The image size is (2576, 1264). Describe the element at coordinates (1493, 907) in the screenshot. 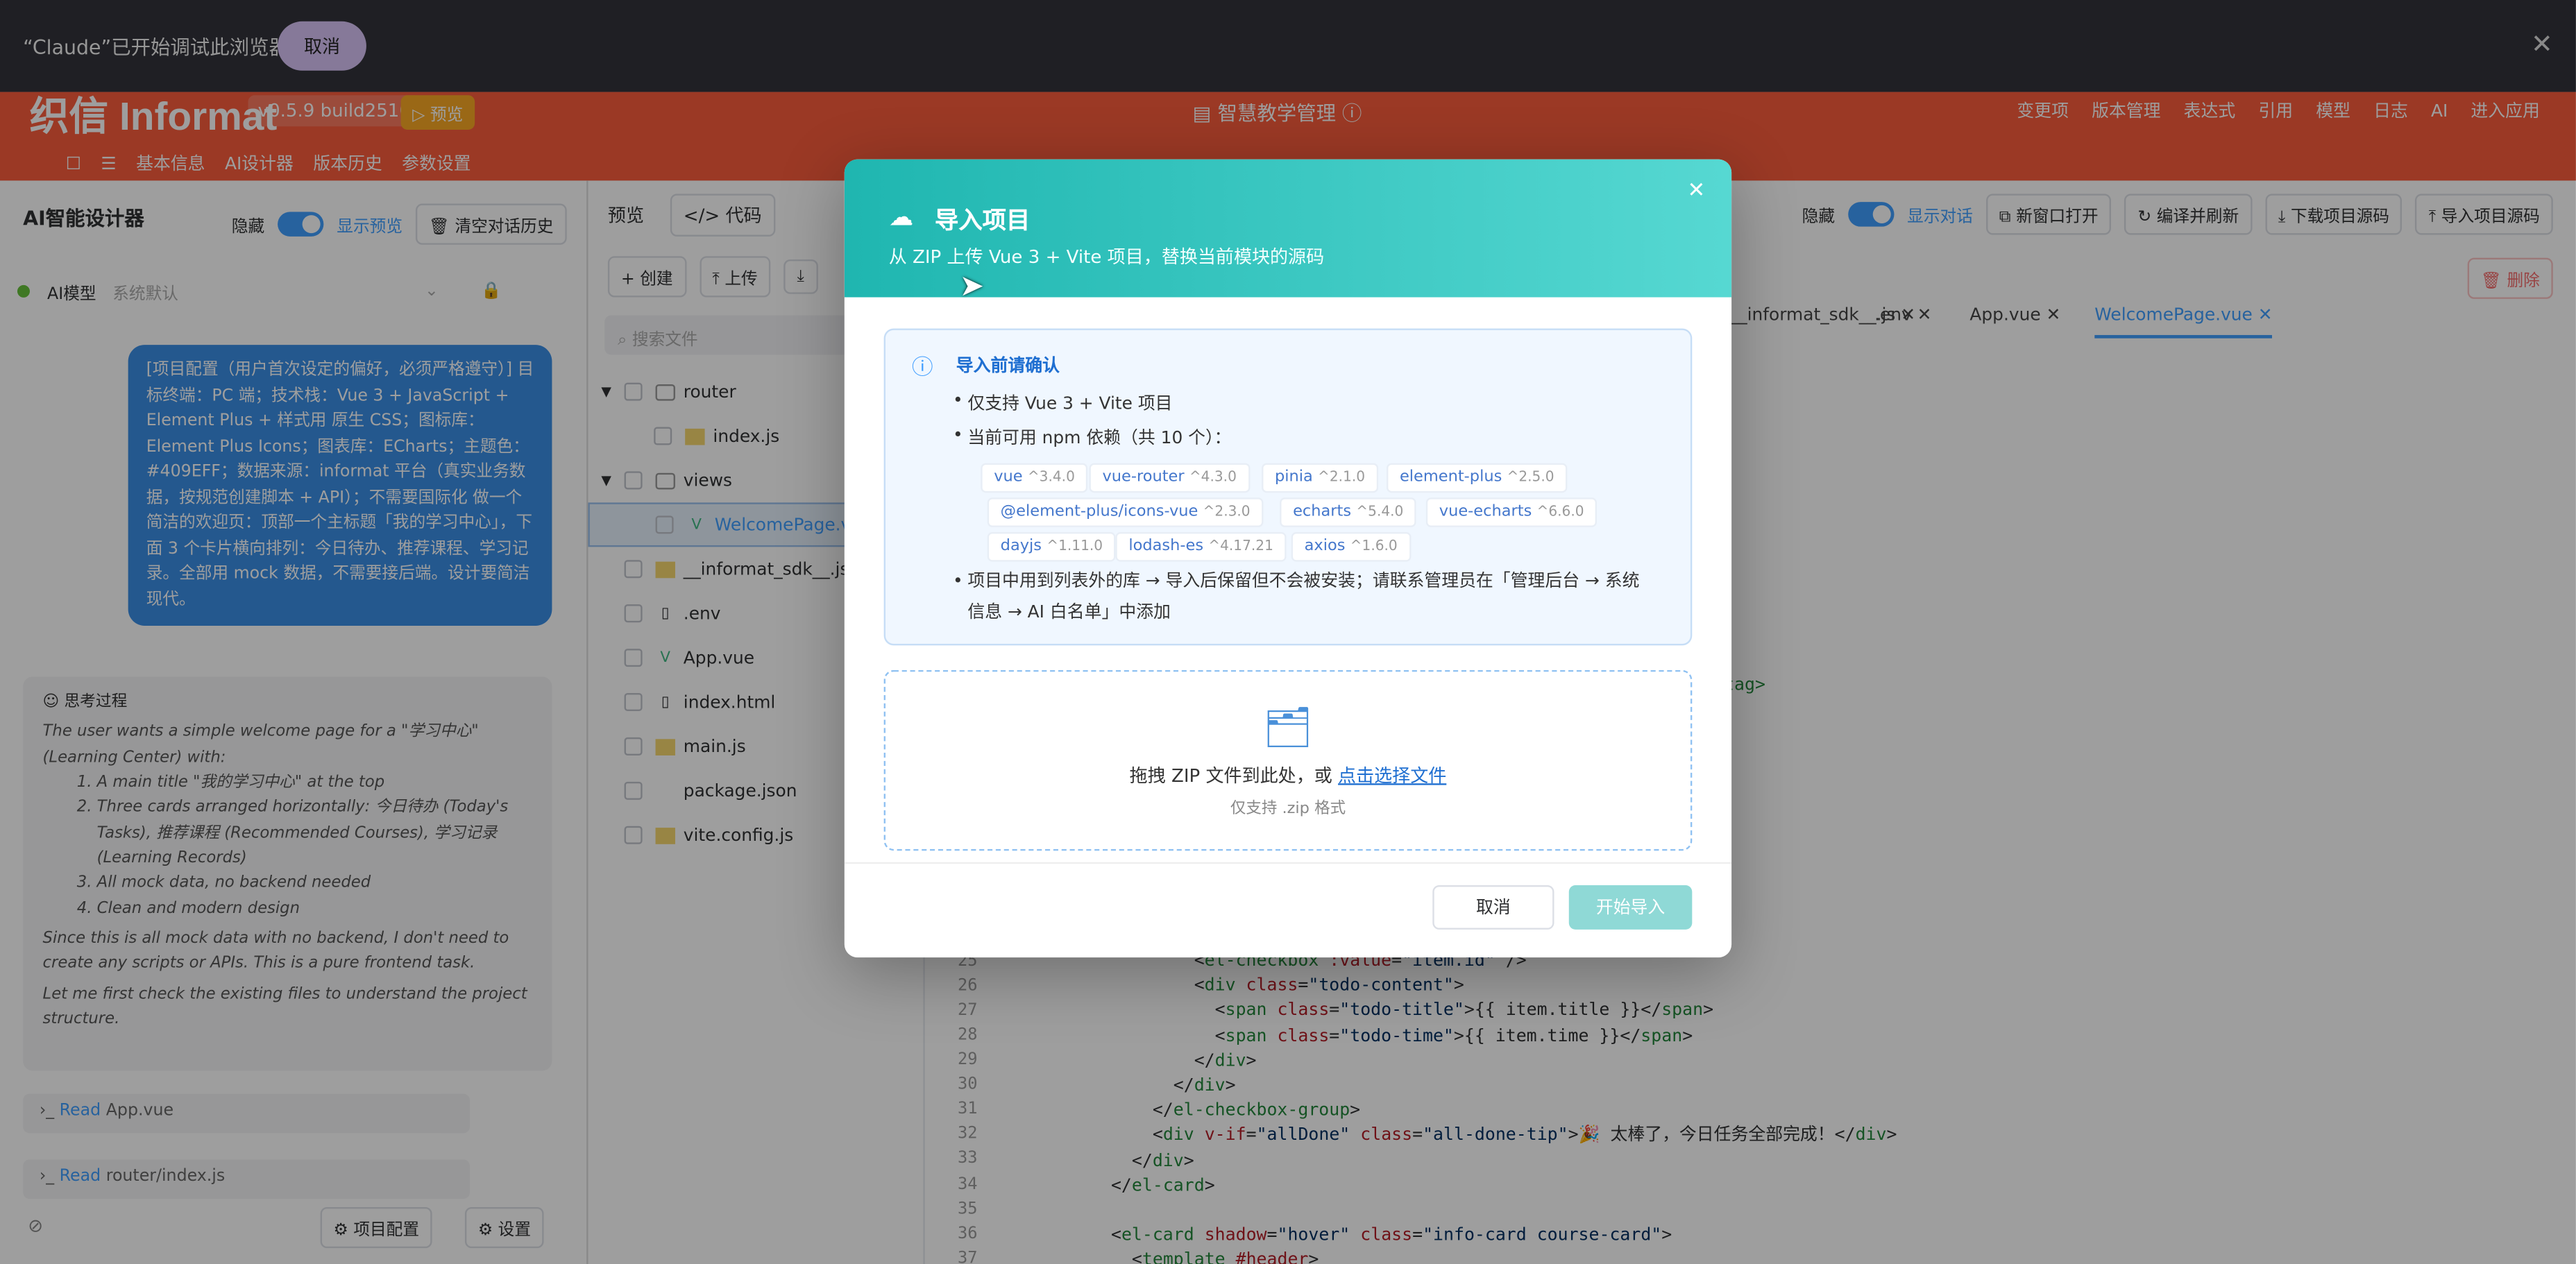

I see `cancel-button: 取消` at that location.